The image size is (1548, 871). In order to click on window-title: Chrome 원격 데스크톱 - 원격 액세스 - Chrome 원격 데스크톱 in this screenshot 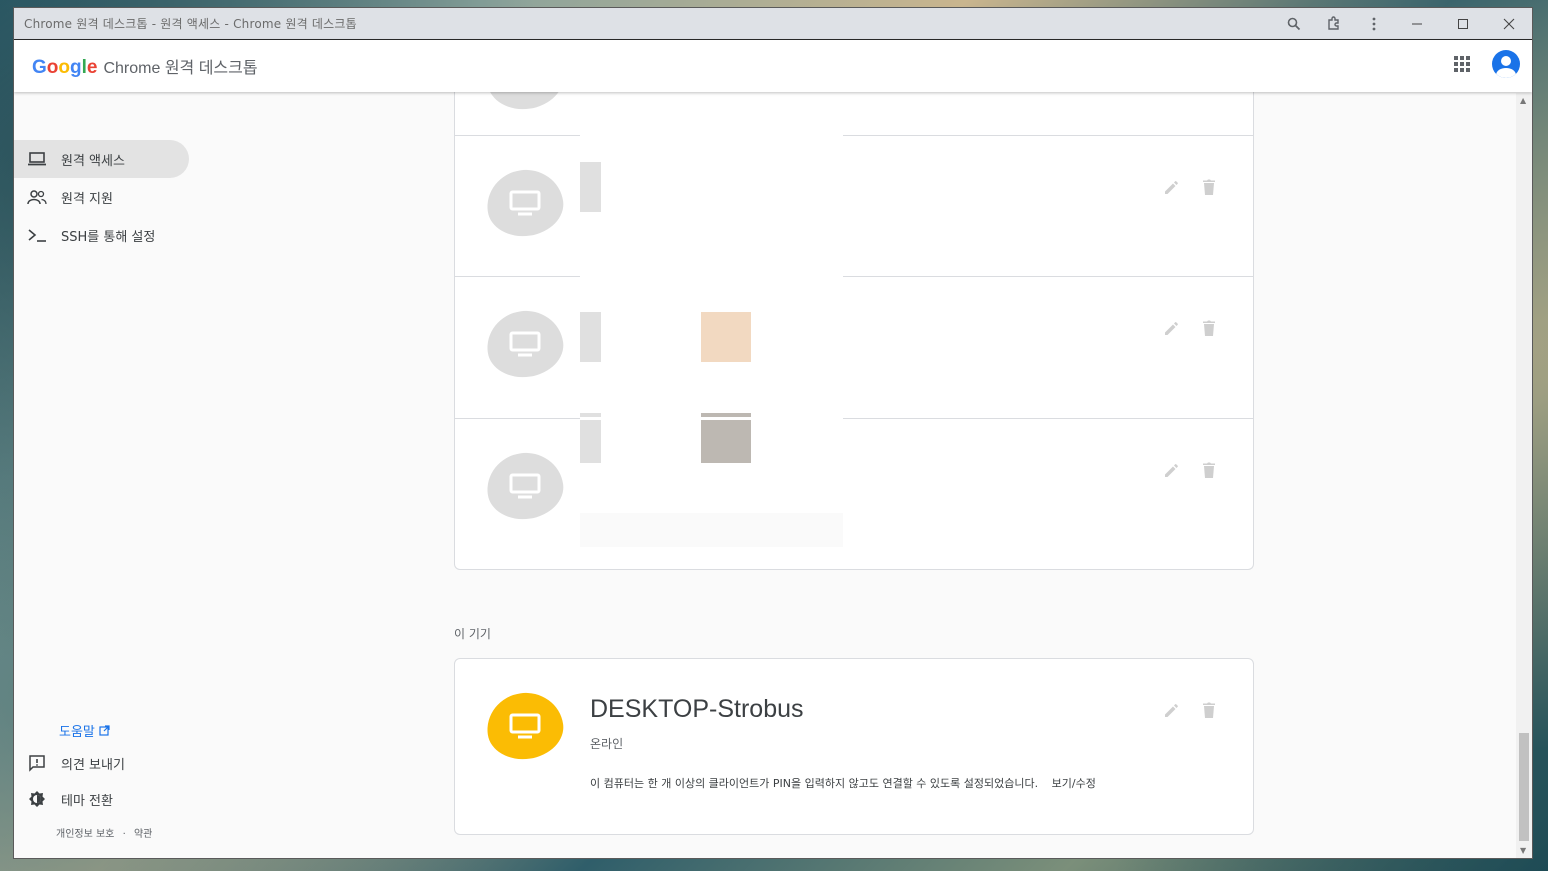, I will do `click(190, 24)`.